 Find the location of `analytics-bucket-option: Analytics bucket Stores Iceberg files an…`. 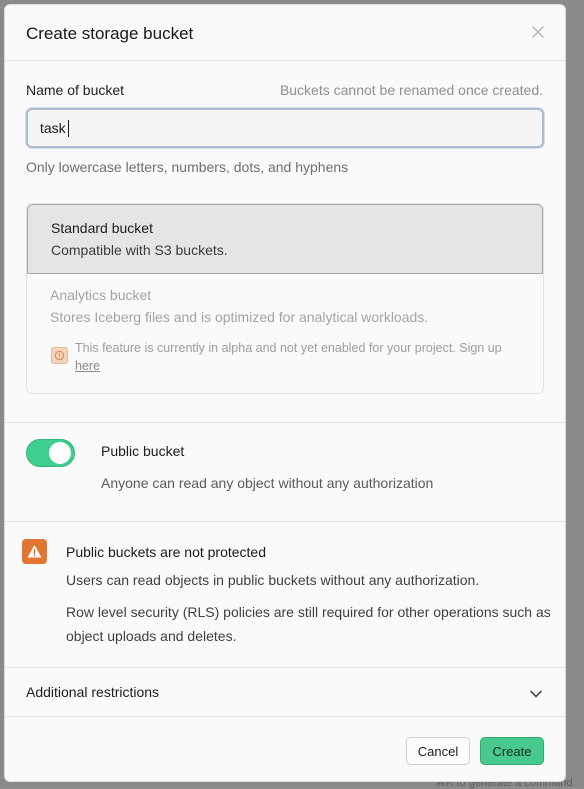

analytics-bucket-option: Analytics bucket Stores Iceberg files an… is located at coordinates (285, 333).